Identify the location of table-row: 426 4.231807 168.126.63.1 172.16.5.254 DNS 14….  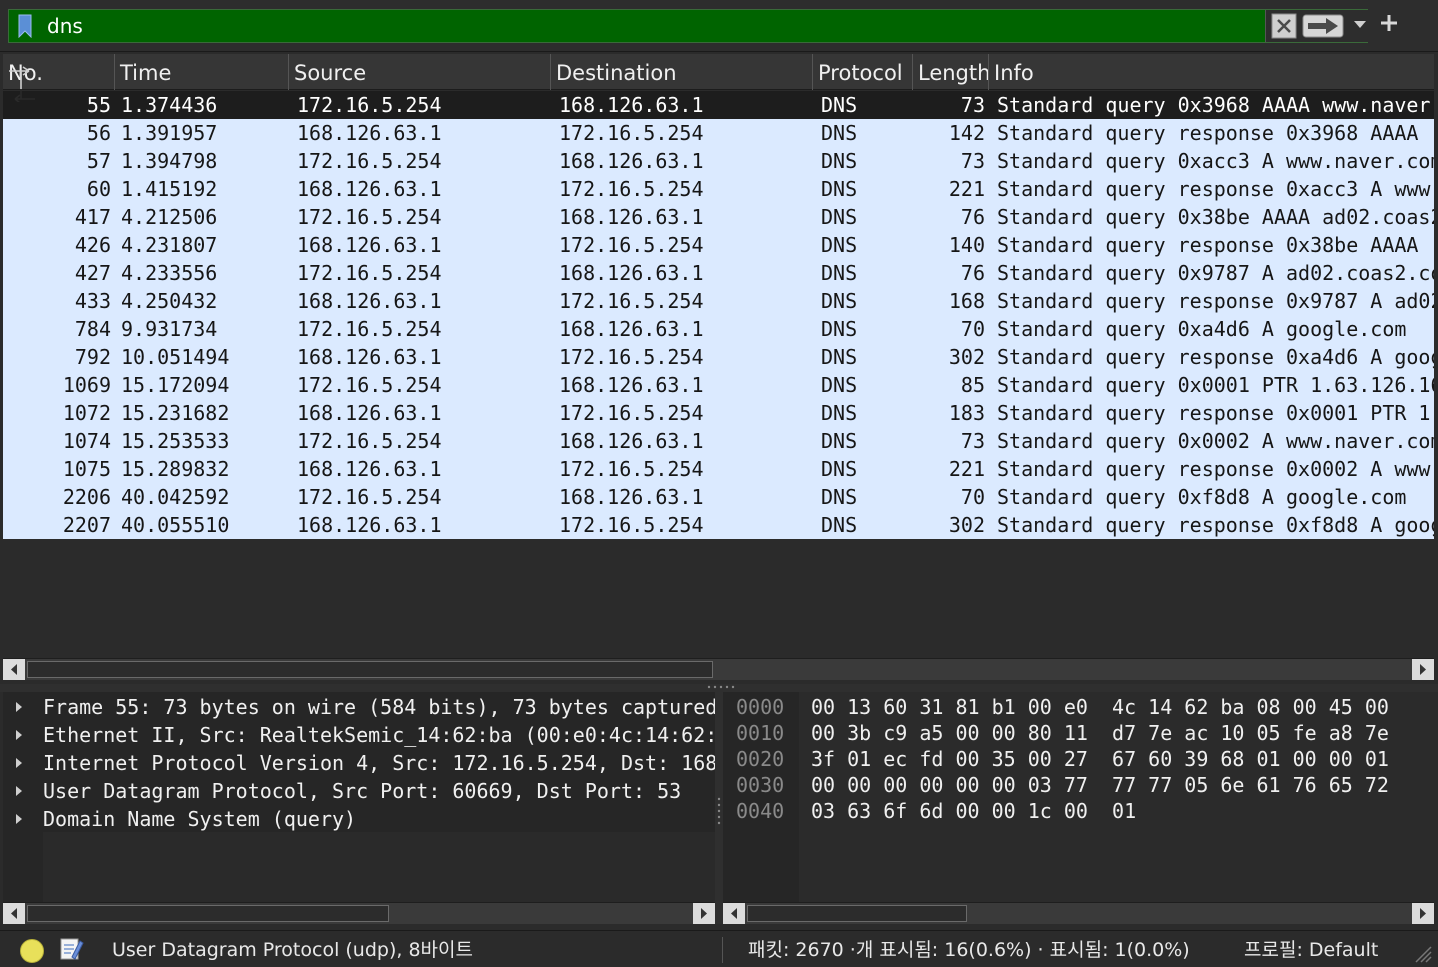
(718, 245).